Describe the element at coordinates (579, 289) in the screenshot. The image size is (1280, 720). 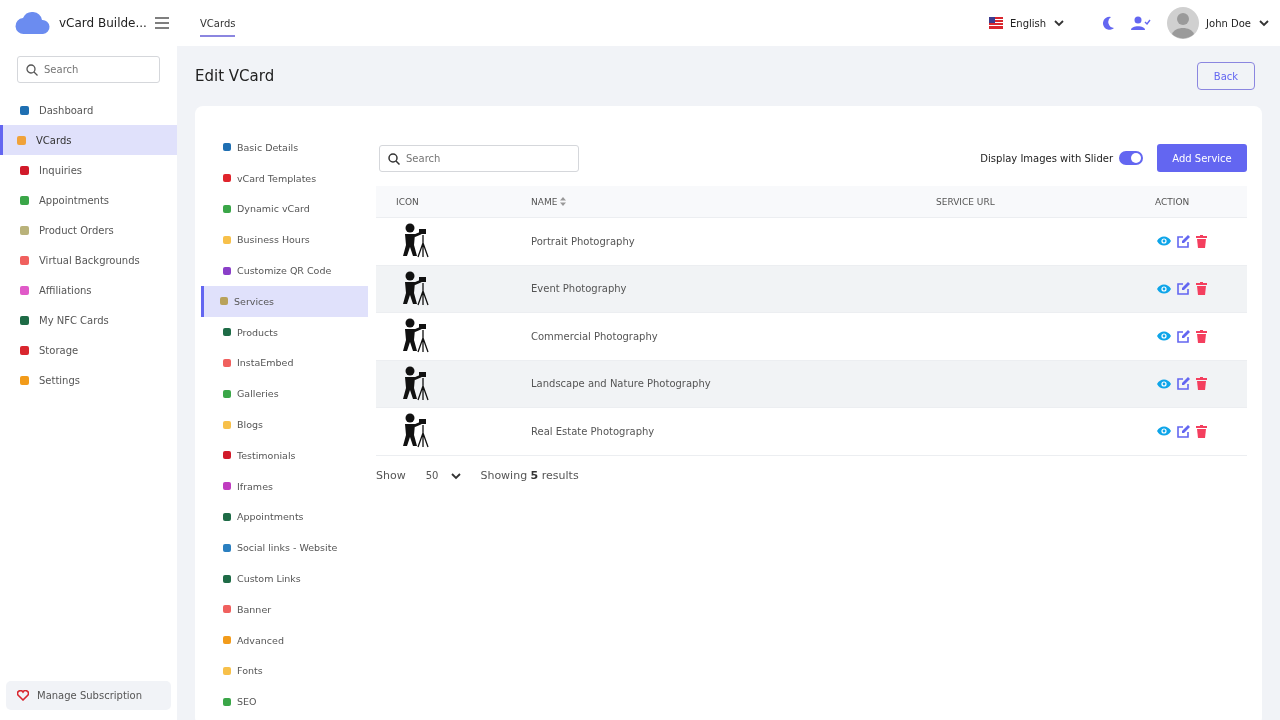
I see `table-cell: Event Photography` at that location.